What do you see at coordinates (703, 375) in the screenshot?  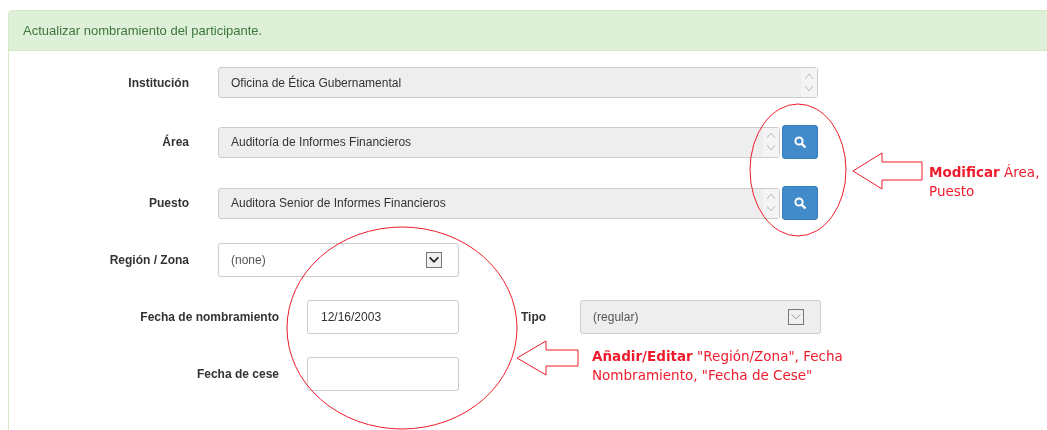 I see `annotation-text: Nombramiento, "Fecha de Cese"` at bounding box center [703, 375].